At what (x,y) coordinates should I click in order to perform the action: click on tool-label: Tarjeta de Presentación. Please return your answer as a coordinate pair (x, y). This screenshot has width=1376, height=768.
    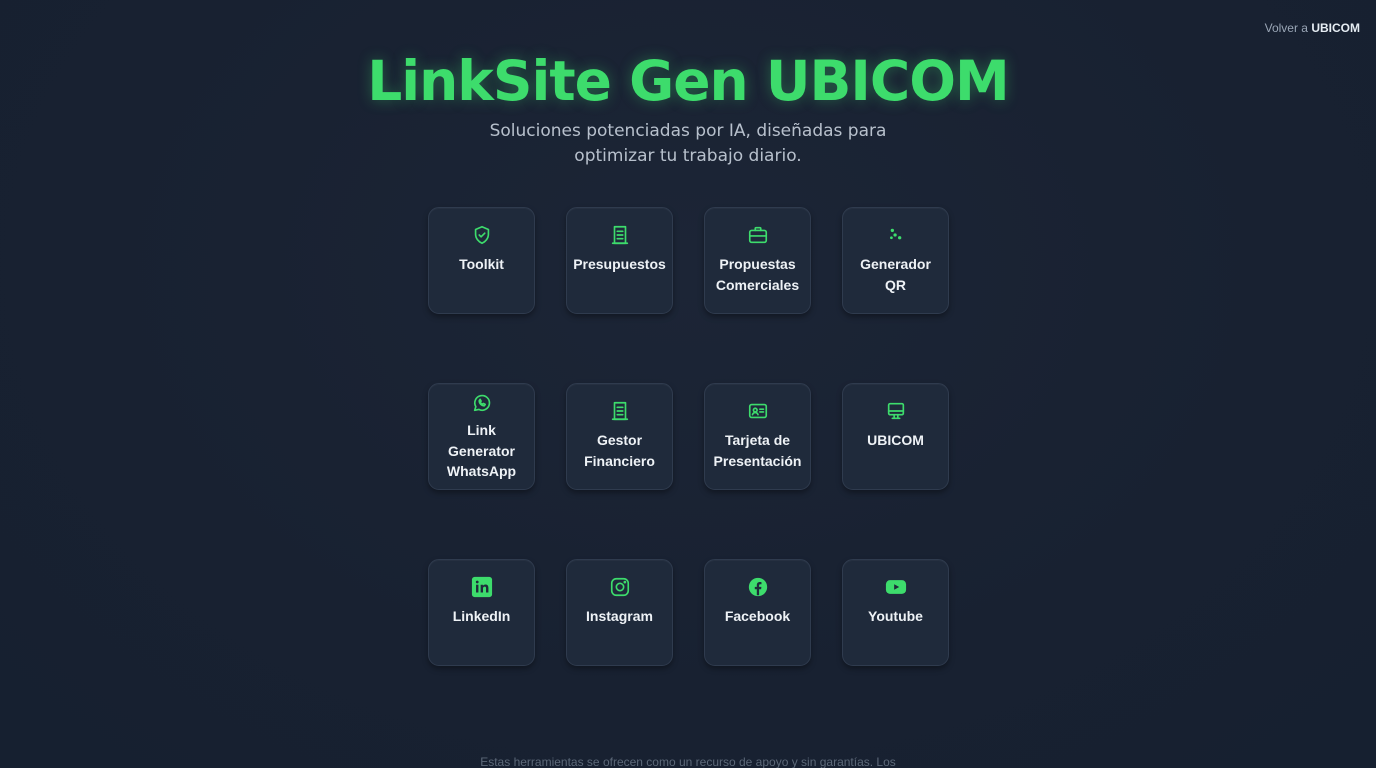
    Looking at the image, I should click on (757, 450).